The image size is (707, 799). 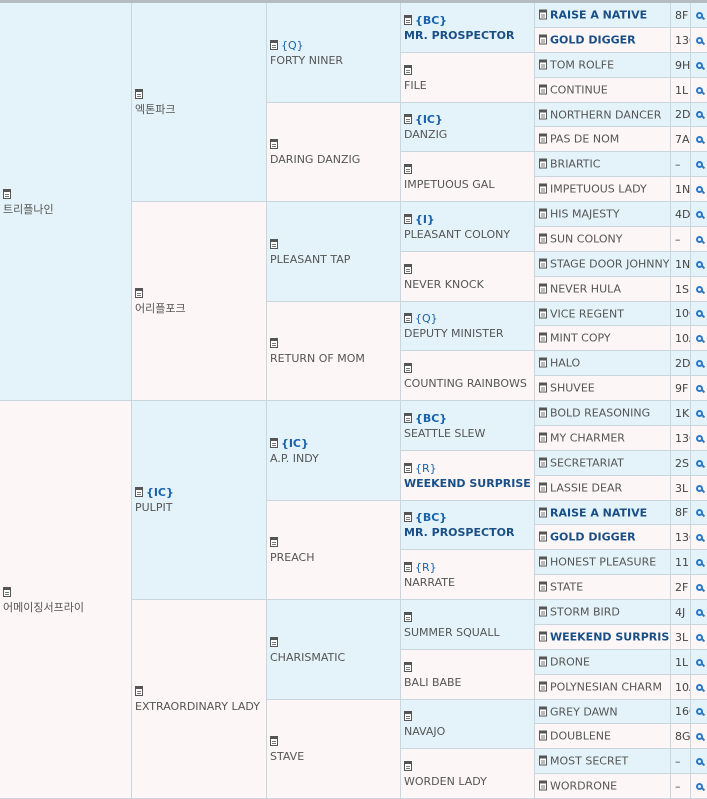 I want to click on horse-name: HIS MAJESTY, so click(x=585, y=214).